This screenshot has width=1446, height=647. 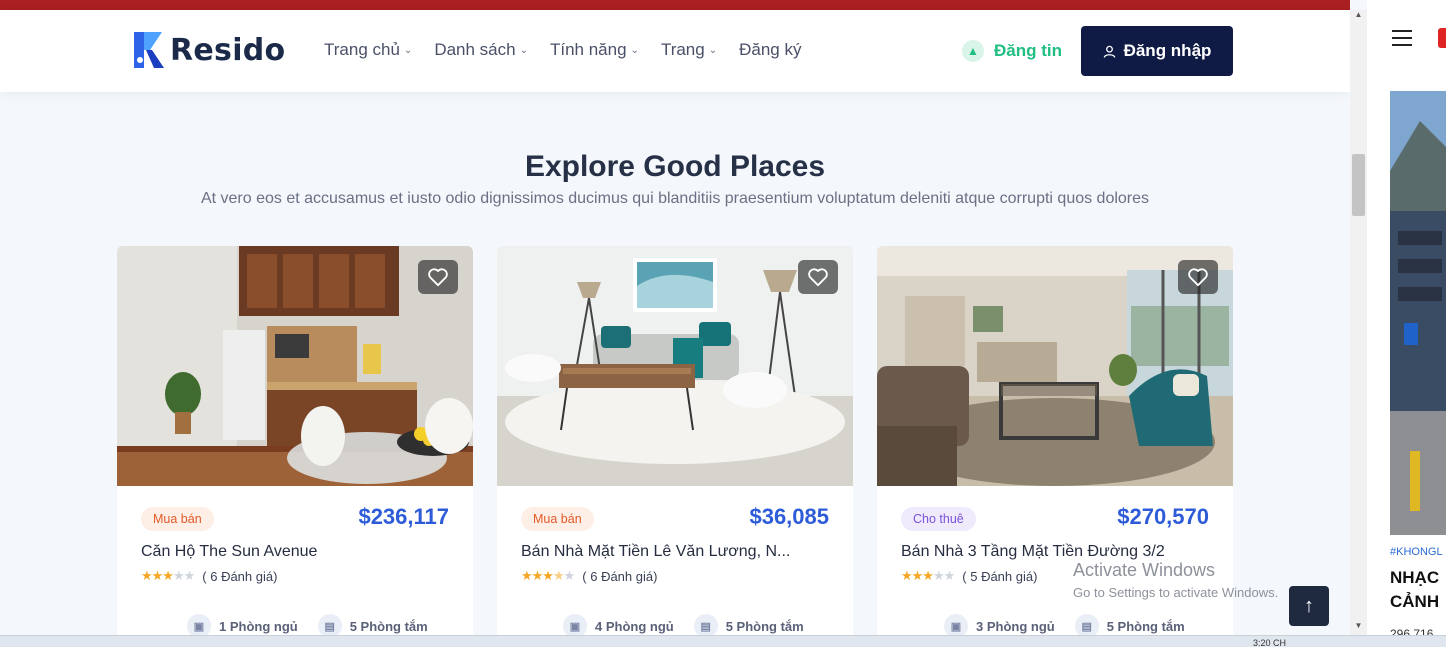 What do you see at coordinates (1056, 552) in the screenshot?
I see `listing-title: Bán Nhà 3 Tầng Mặt Tiền Đường 3/2` at bounding box center [1056, 552].